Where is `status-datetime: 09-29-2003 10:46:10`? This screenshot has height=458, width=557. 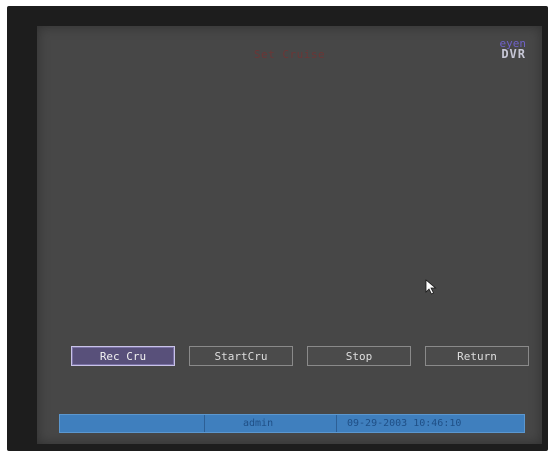
status-datetime: 09-29-2003 10:46:10 is located at coordinates (404, 423).